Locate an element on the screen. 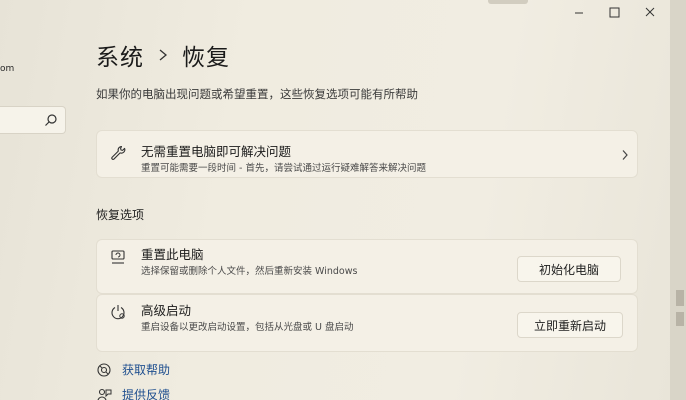 The image size is (686, 400). reset-pc-subtitle: 选择保留或删除个人文件，然后重新安装 Windows is located at coordinates (249, 271).